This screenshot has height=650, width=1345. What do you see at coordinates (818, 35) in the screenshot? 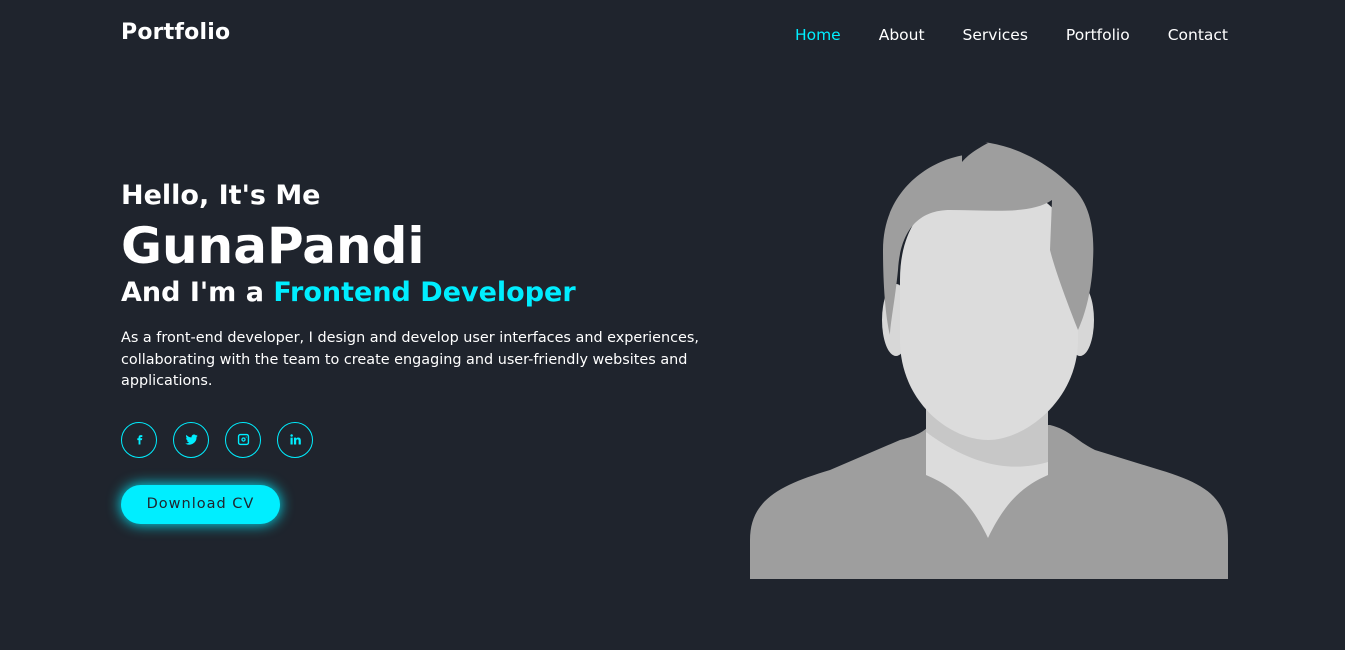
I see `nav-home: Home` at bounding box center [818, 35].